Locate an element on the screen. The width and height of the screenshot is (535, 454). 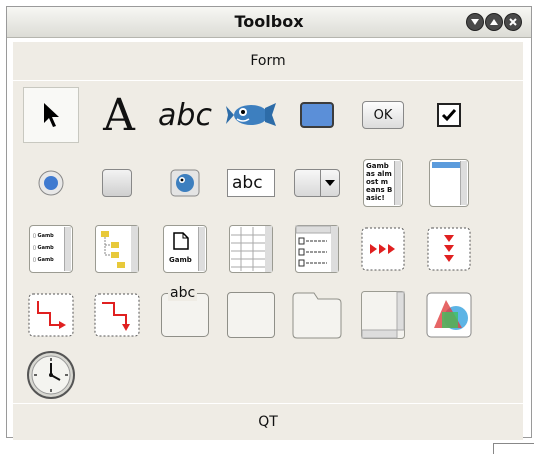
columnview-icon is located at coordinates (317, 249).